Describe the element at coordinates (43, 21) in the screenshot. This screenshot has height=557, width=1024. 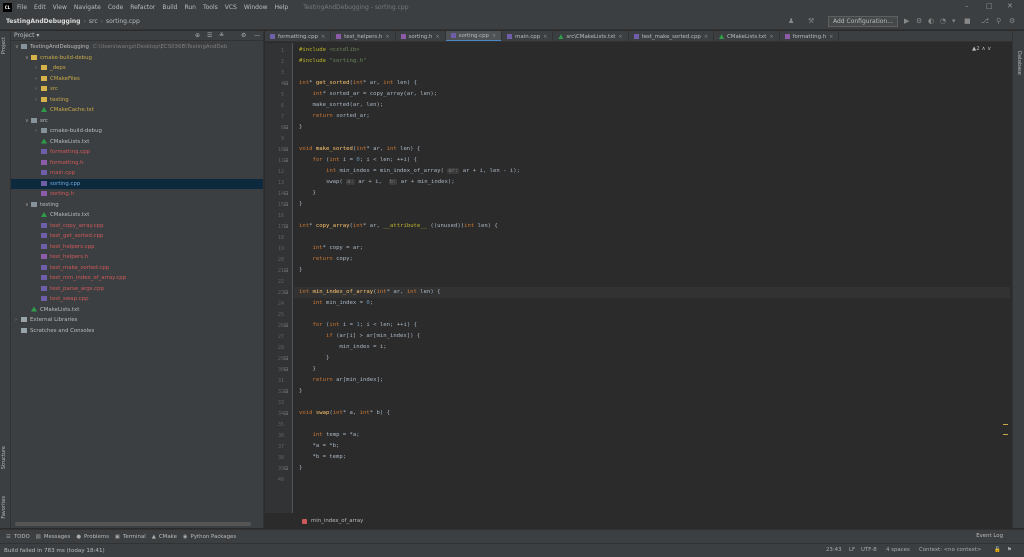
I see `breadcrumb-project: TestingAndDebugging` at that location.